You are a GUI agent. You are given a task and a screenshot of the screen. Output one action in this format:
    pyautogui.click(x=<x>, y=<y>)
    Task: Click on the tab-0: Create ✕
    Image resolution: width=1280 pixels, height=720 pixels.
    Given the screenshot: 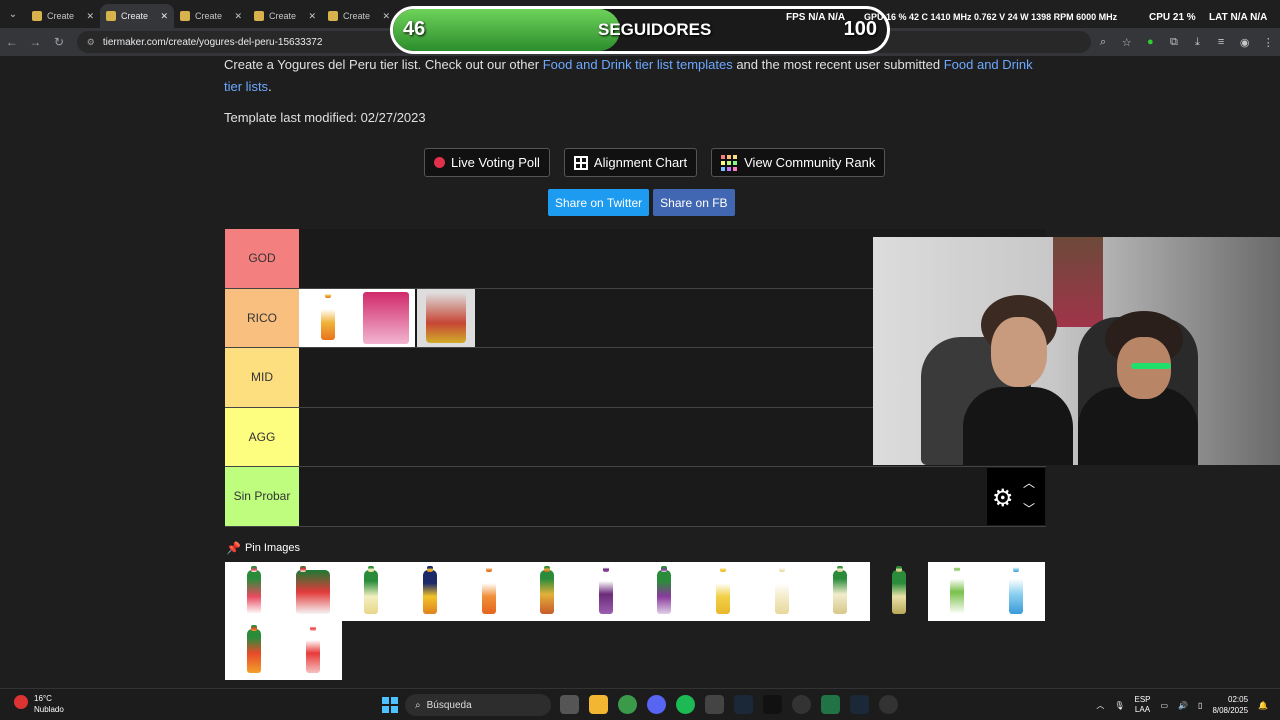 What is the action you would take?
    pyautogui.click(x=63, y=16)
    